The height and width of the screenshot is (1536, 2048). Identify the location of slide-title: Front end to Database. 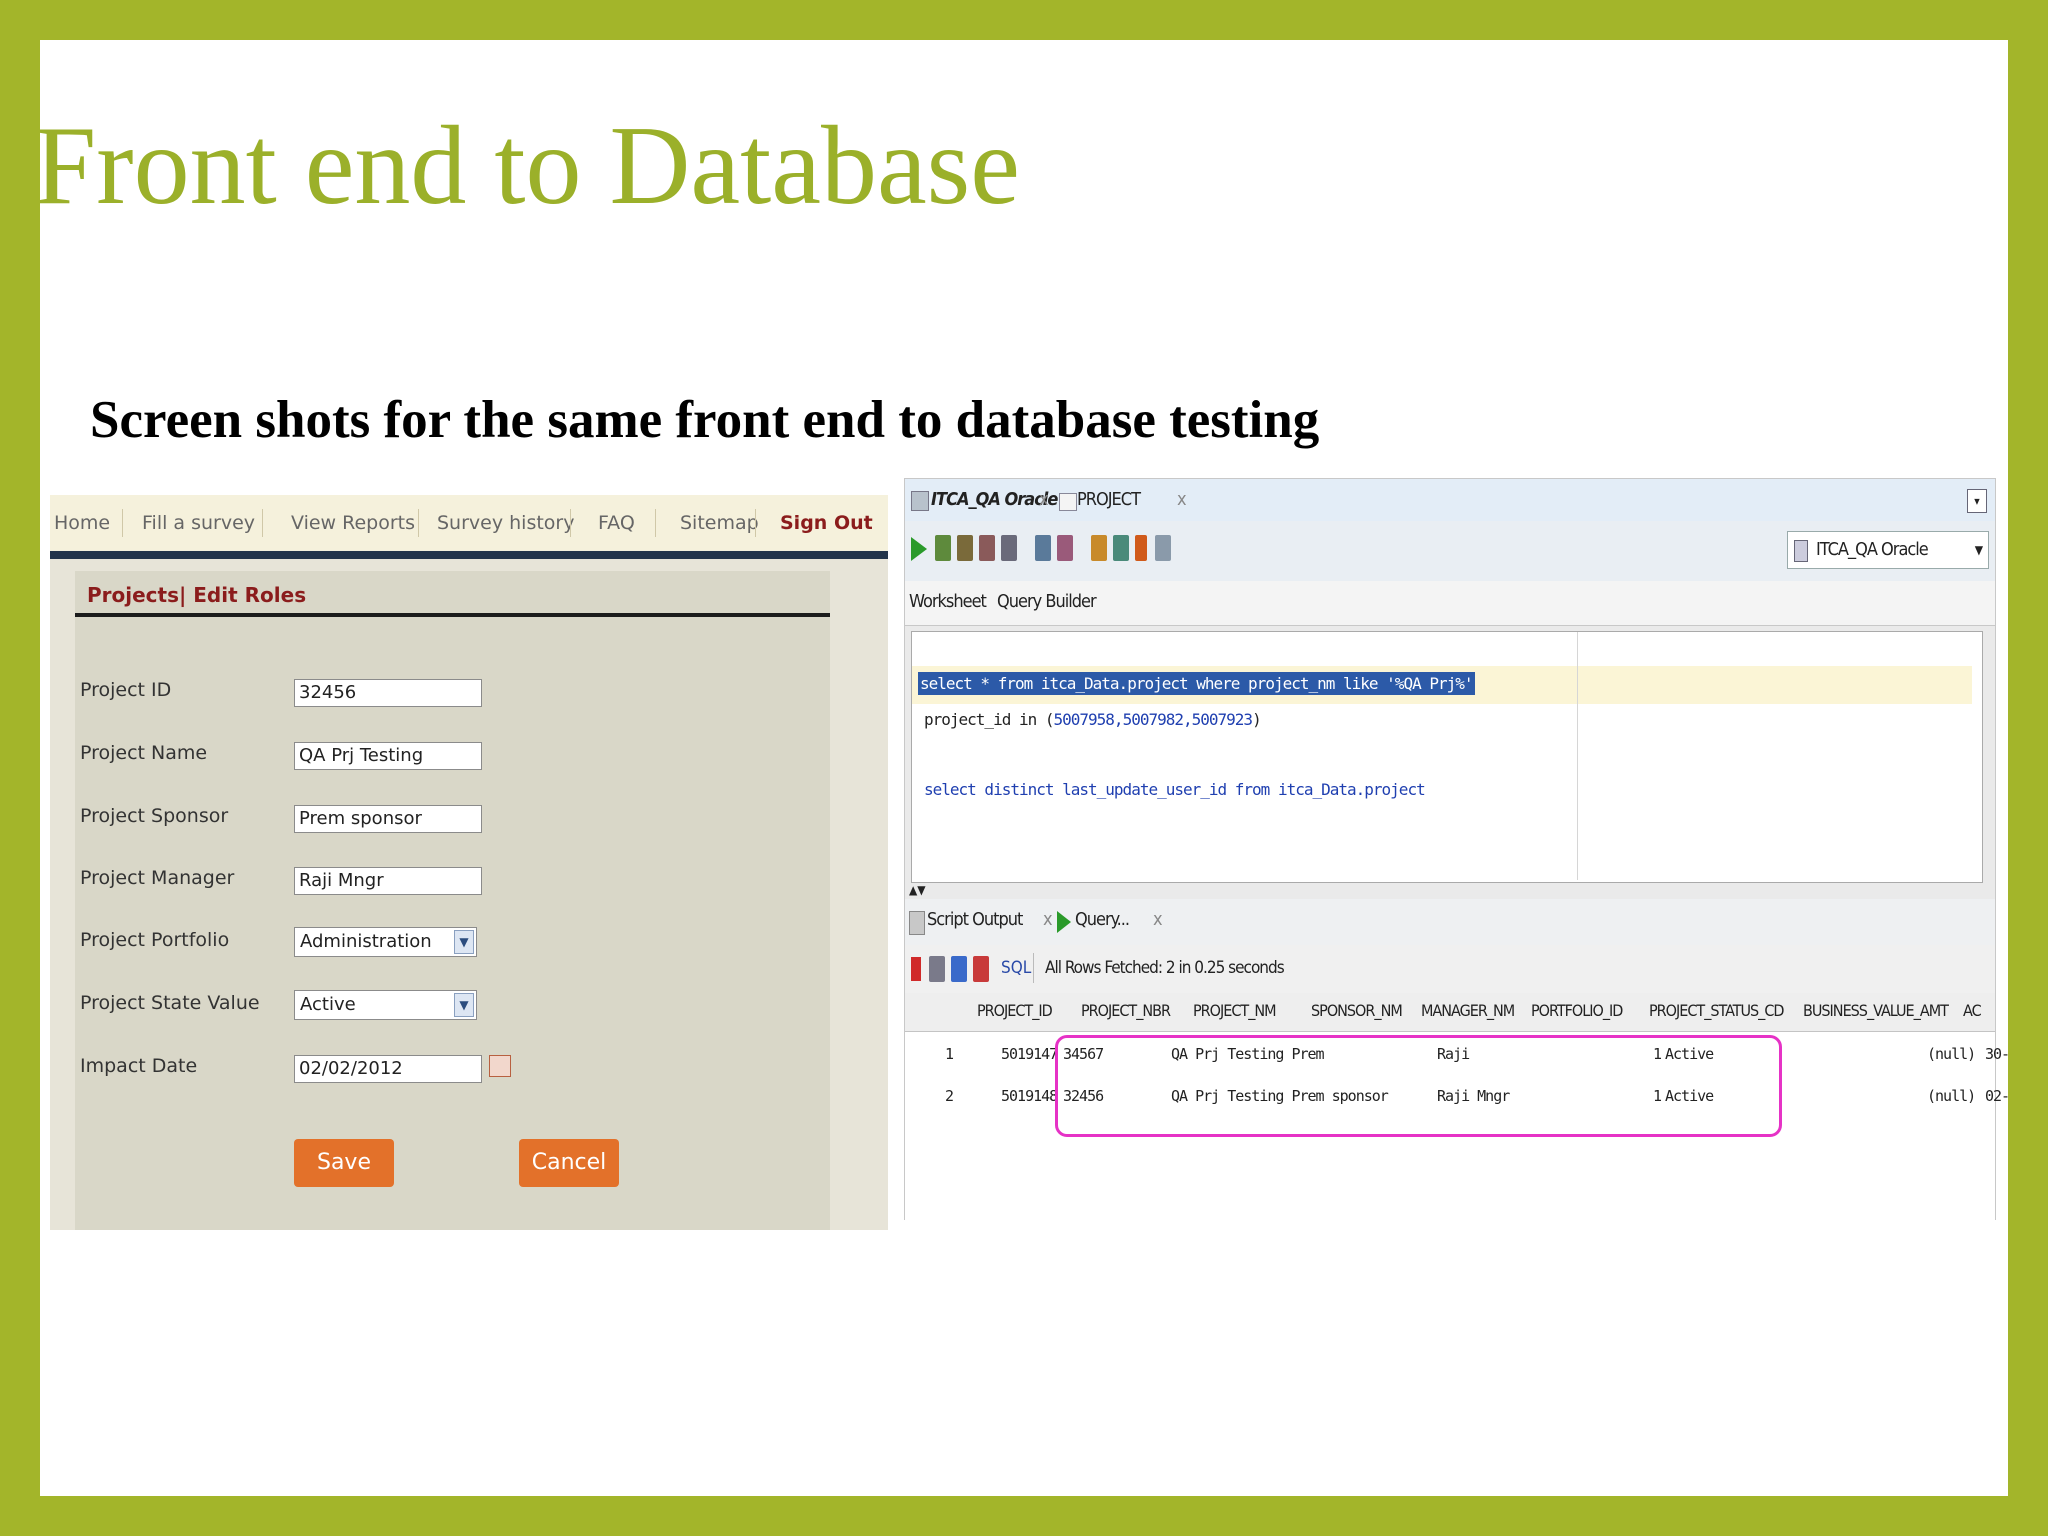
(530, 166).